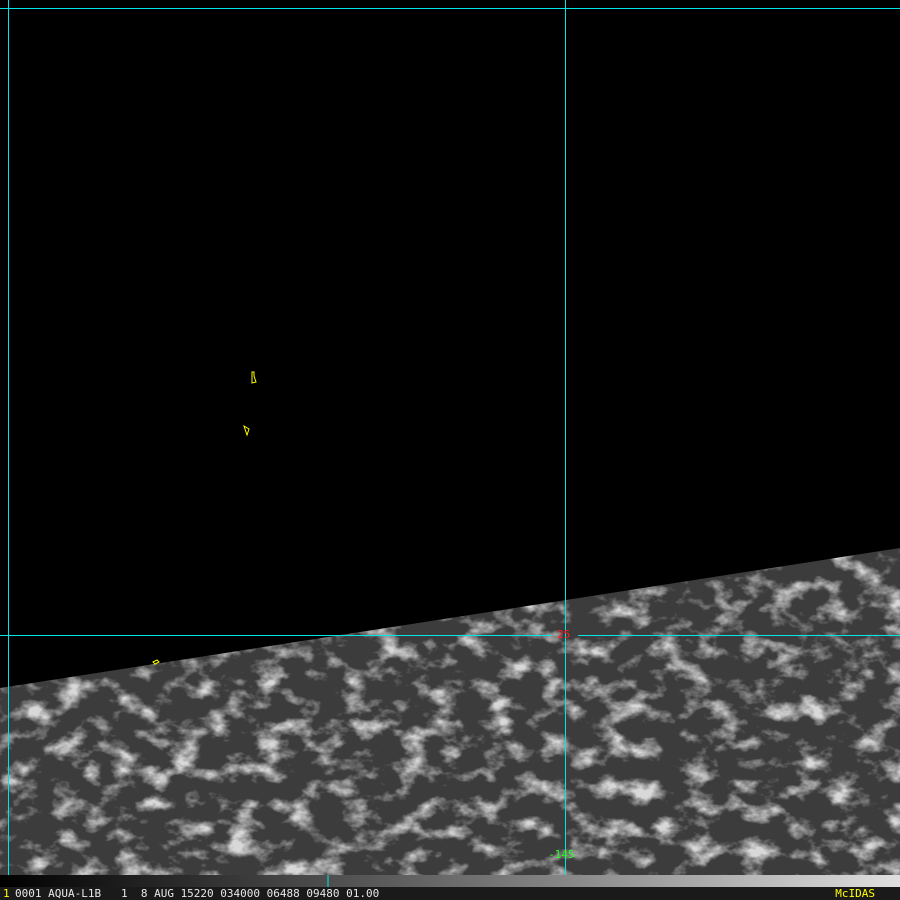  I want to click on frame-number: 1, so click(6, 893).